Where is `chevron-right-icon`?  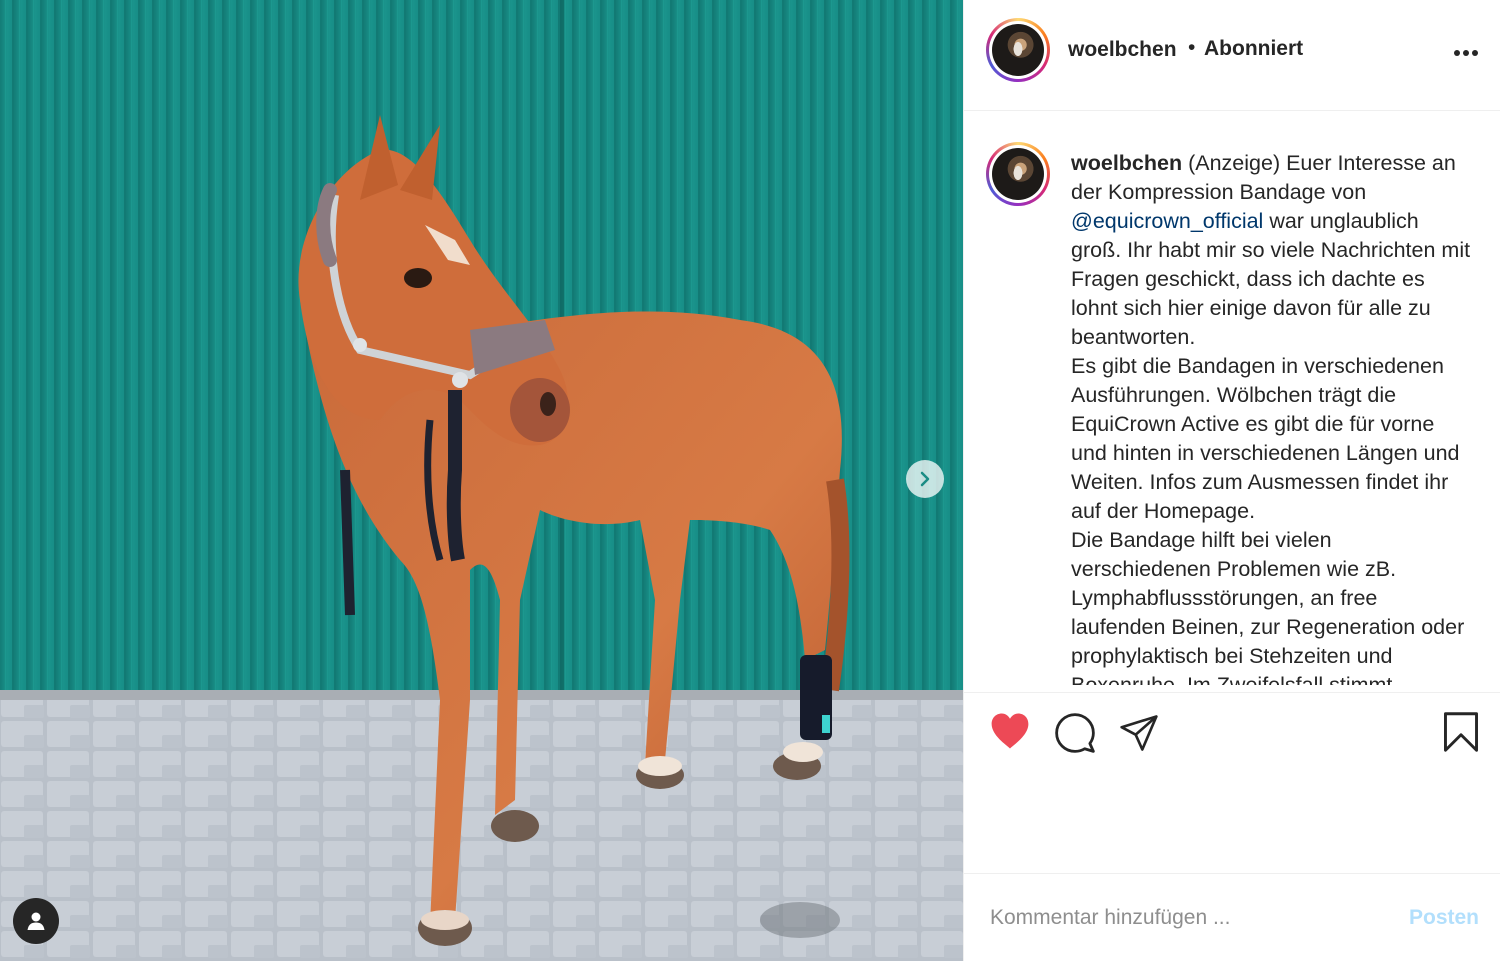
chevron-right-icon is located at coordinates (925, 479).